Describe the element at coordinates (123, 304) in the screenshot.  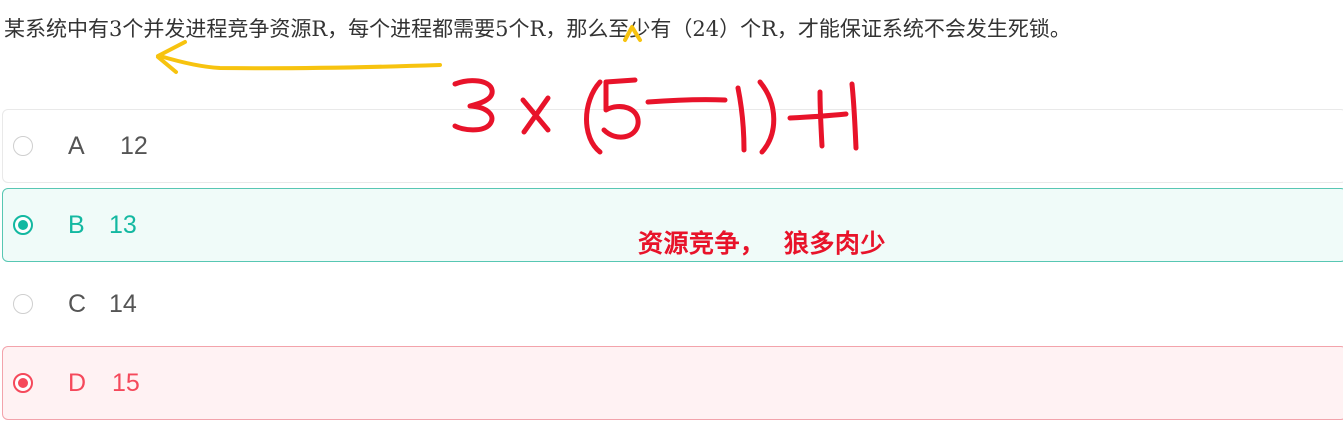
I see `option-c-text: 14` at that location.